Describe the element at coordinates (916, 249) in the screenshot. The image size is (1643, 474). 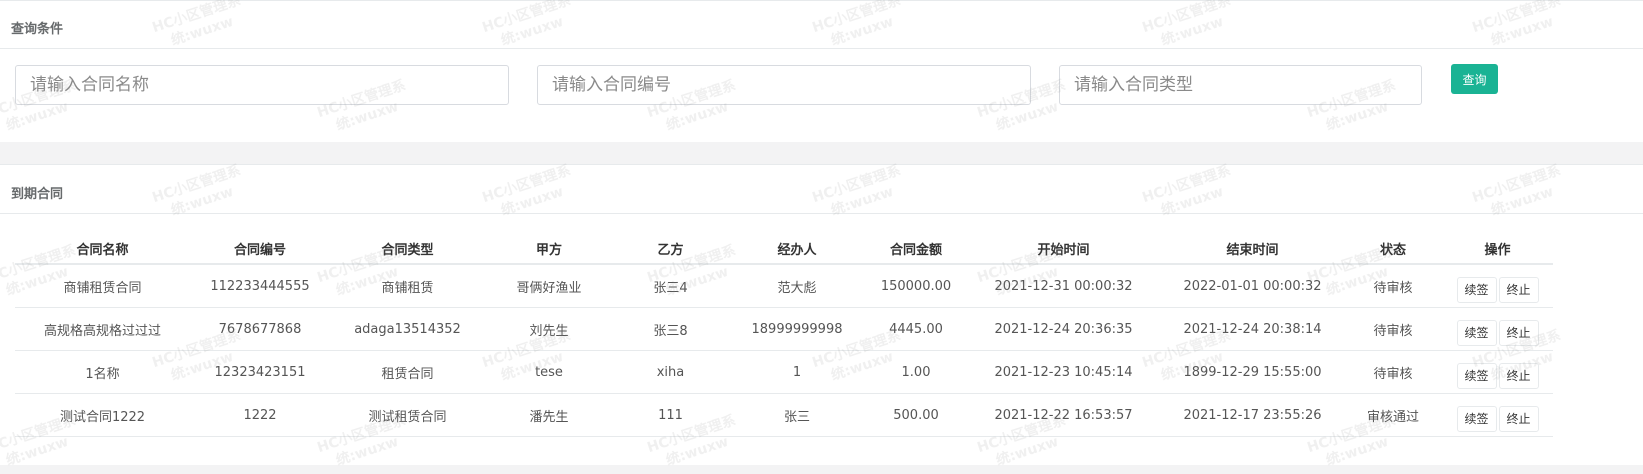
I see `column-header: 合同金额` at that location.